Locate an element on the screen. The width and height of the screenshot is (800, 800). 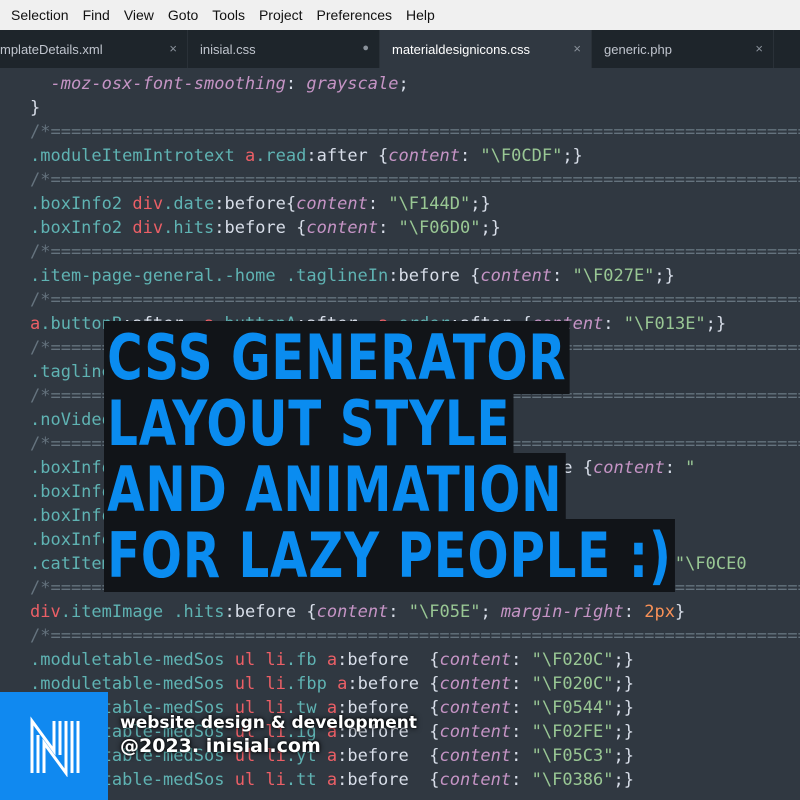
code-token: .hits is located at coordinates (189, 228).